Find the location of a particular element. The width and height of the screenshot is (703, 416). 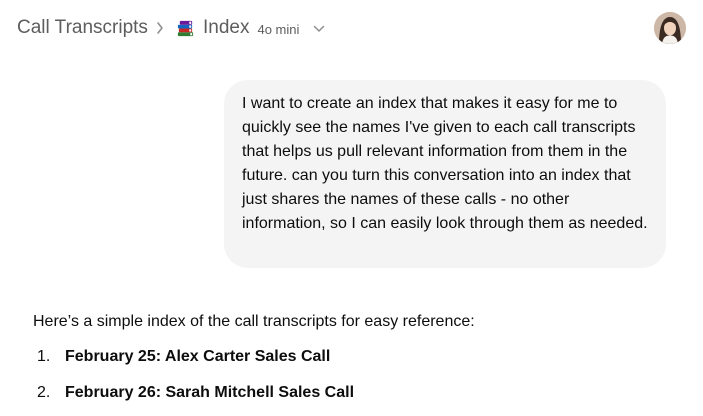

model-name: 4o mini is located at coordinates (278, 29).